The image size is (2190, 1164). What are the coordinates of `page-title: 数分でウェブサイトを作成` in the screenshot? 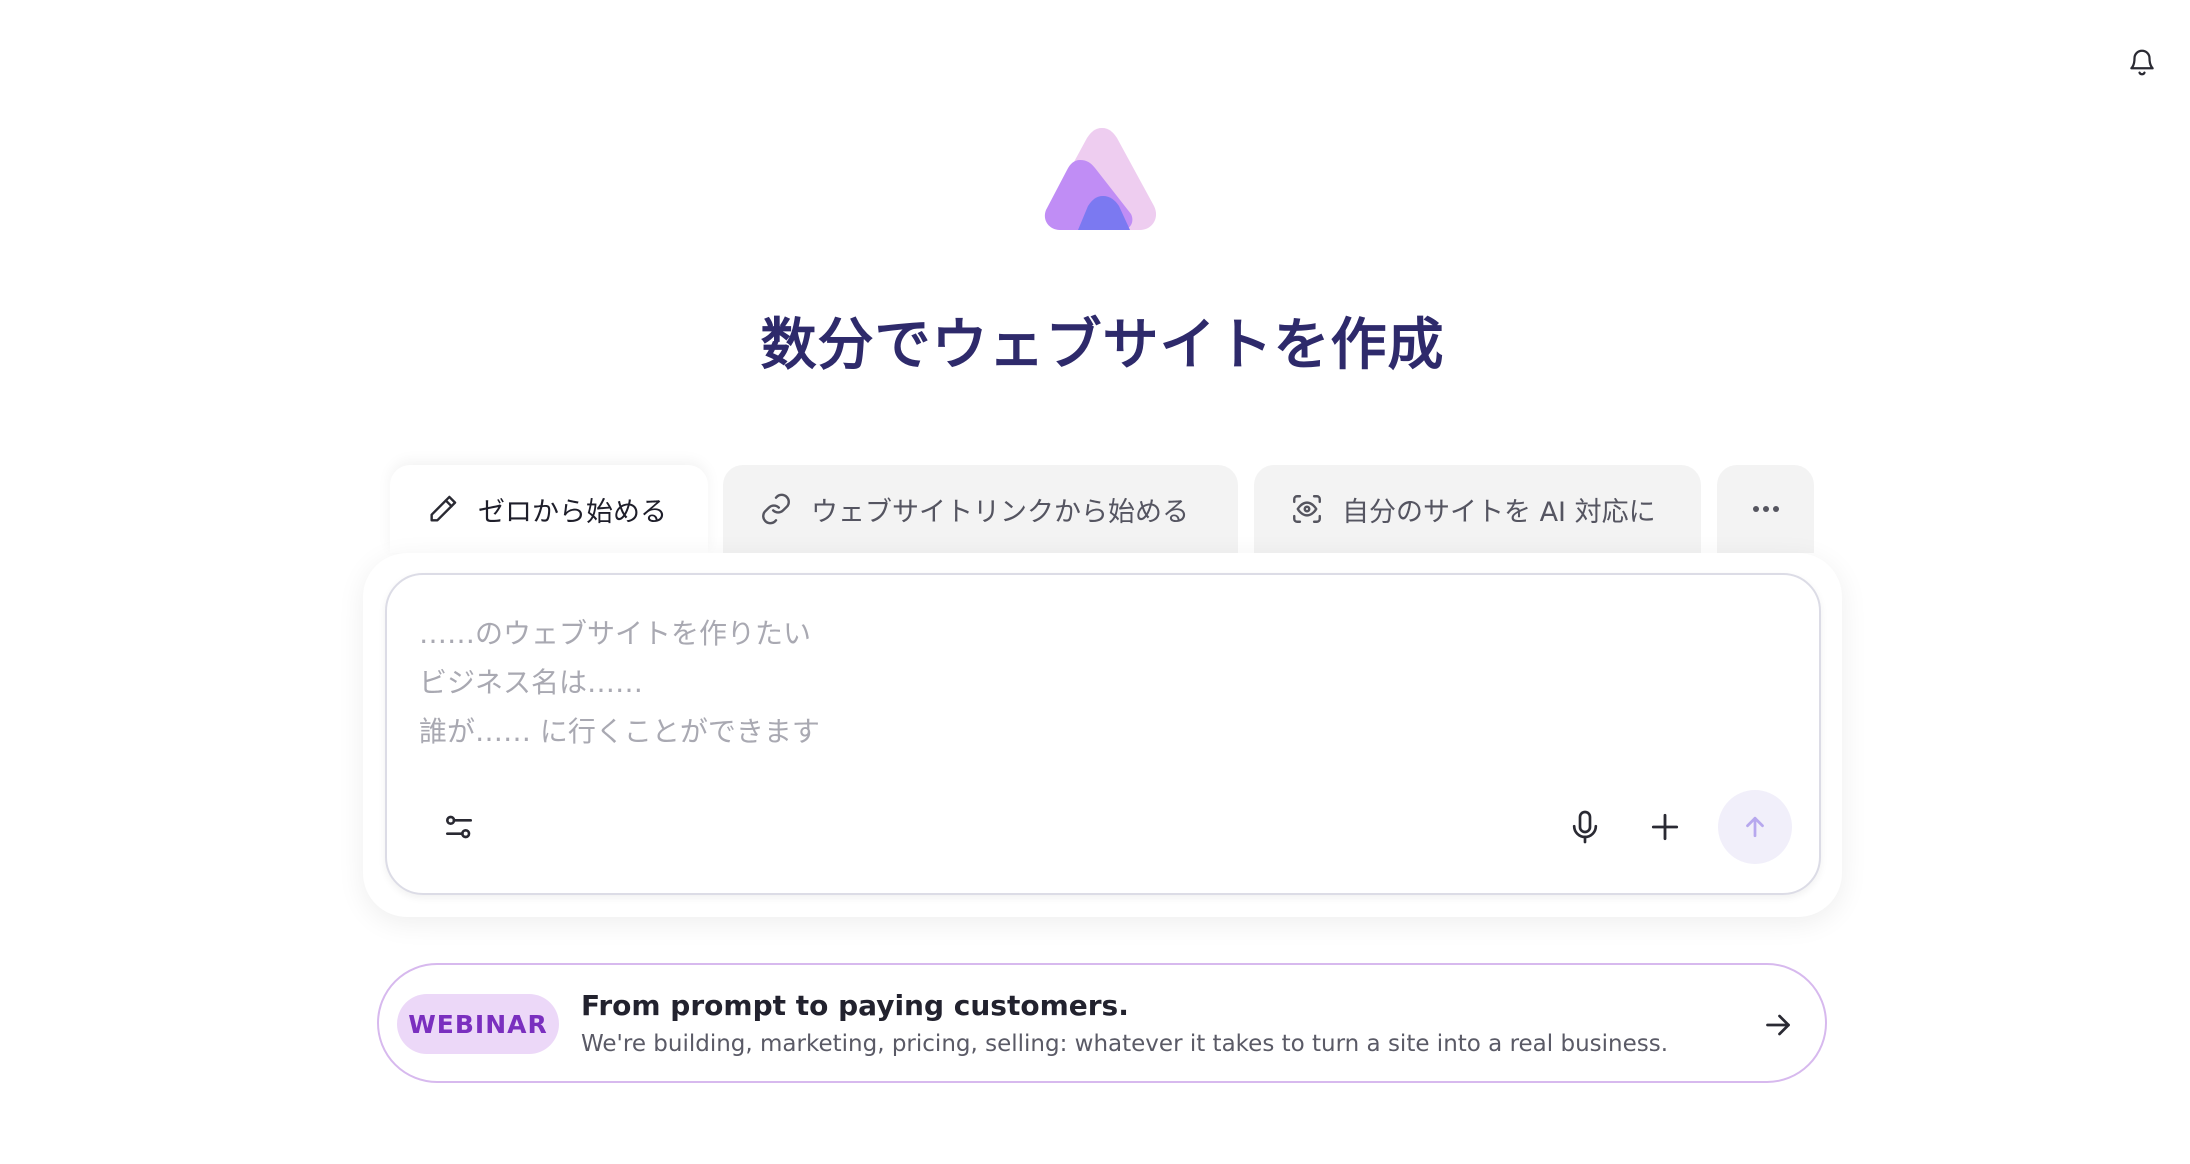 It's located at (1102, 345).